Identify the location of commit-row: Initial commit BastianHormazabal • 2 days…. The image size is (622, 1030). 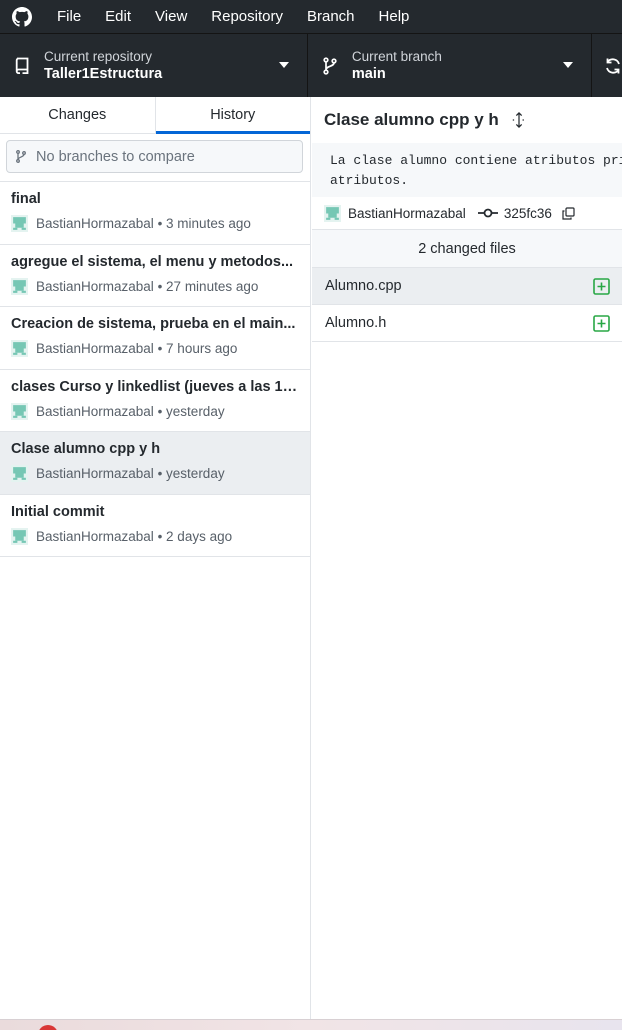
(155, 526).